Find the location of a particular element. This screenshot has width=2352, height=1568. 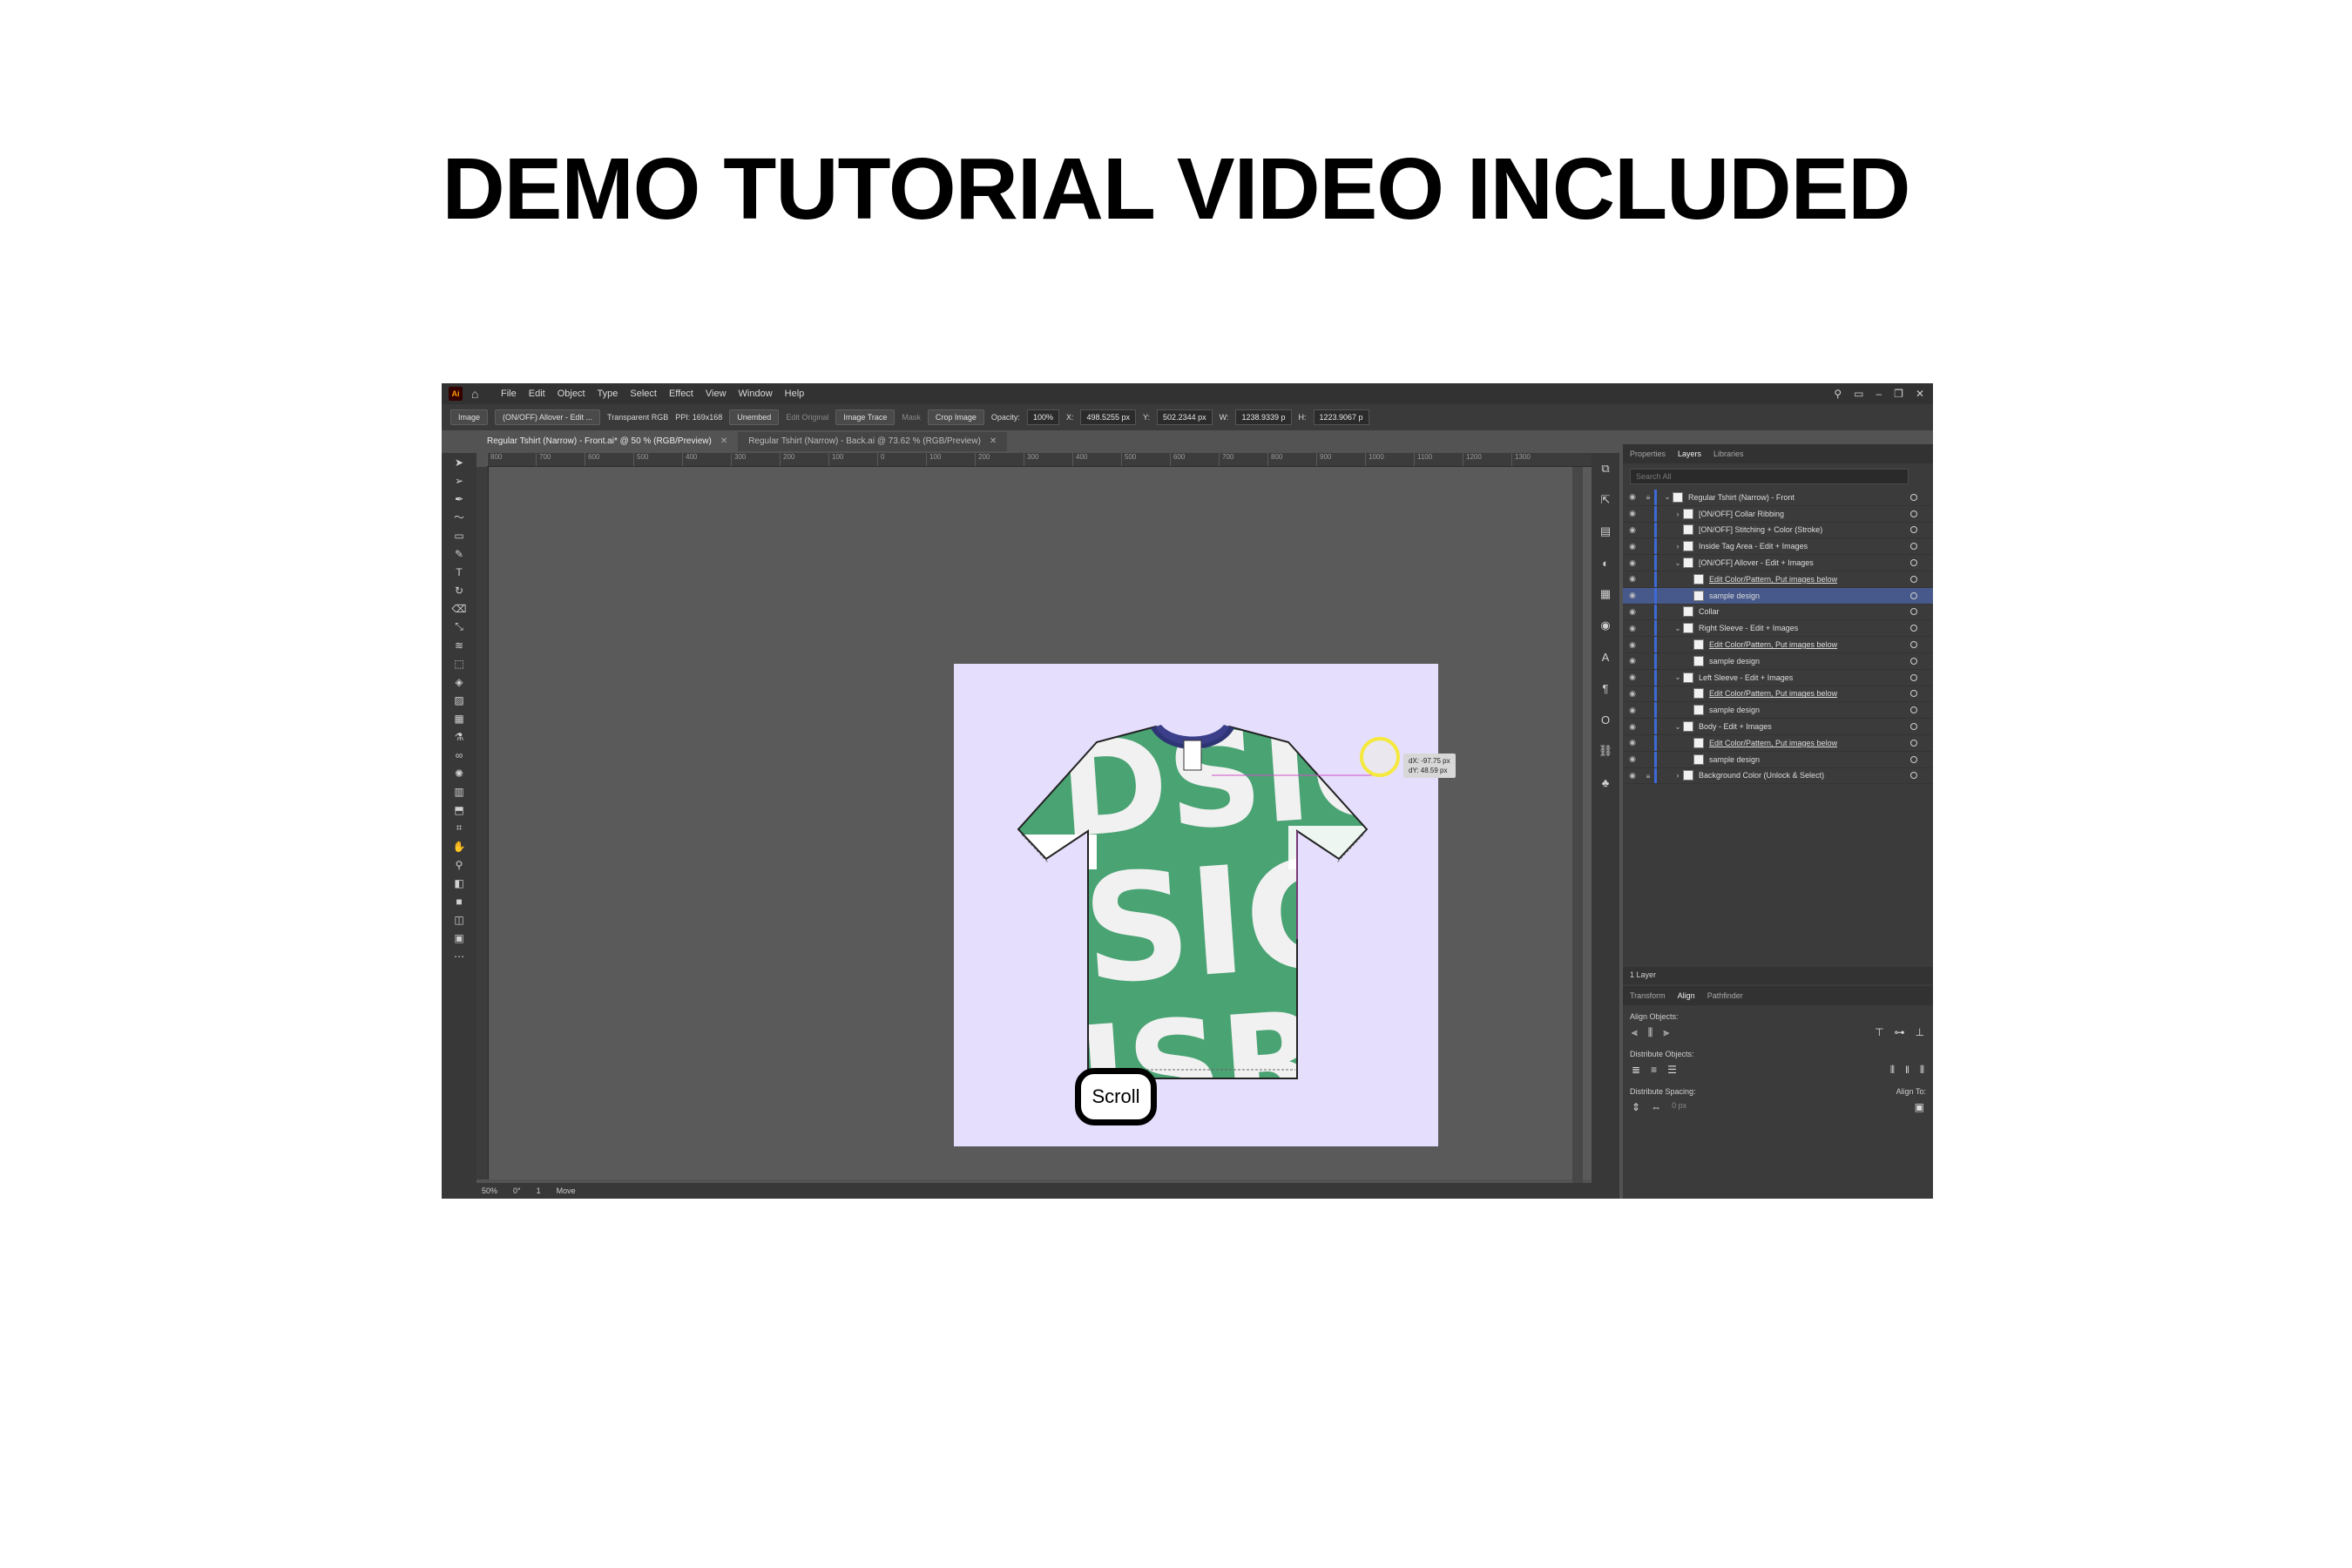

artboard: DSIG SIG ISRI dX: -97.75 px dY: 48.59 px is located at coordinates (1205, 905).